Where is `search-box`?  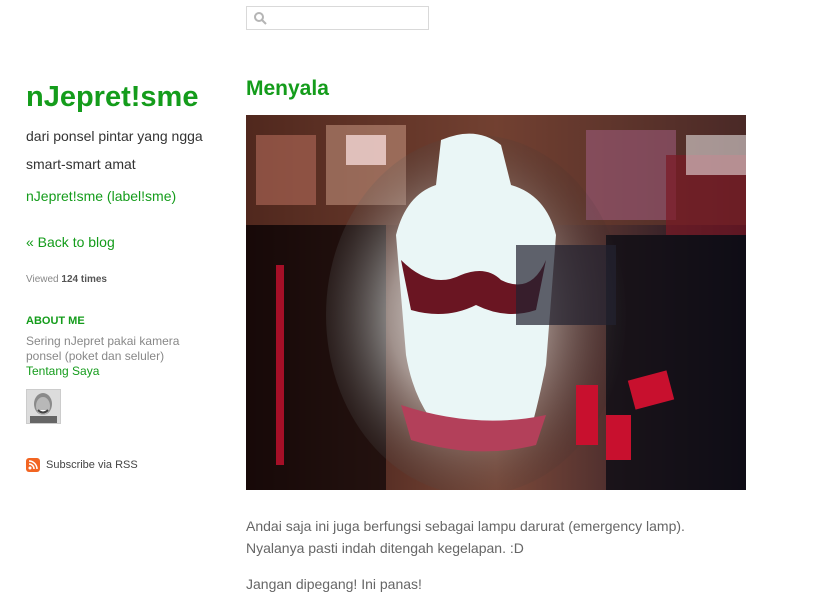 search-box is located at coordinates (337, 18).